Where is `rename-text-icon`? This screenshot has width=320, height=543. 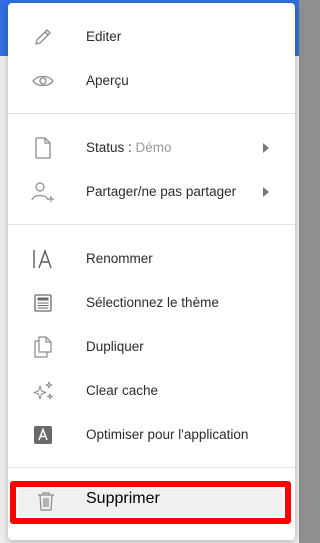
rename-text-icon is located at coordinates (43, 259).